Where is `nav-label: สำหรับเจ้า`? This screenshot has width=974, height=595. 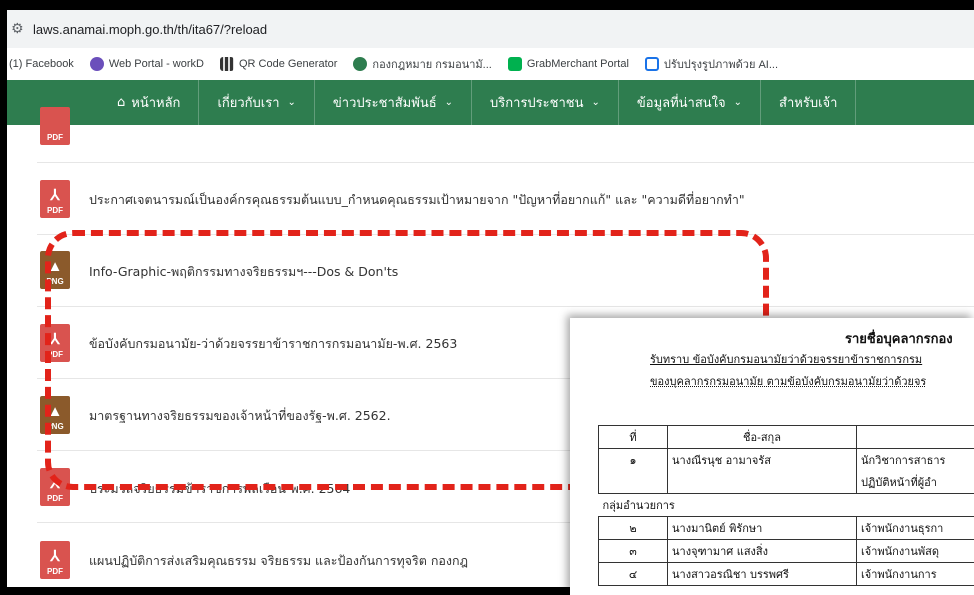 nav-label: สำหรับเจ้า is located at coordinates (808, 103).